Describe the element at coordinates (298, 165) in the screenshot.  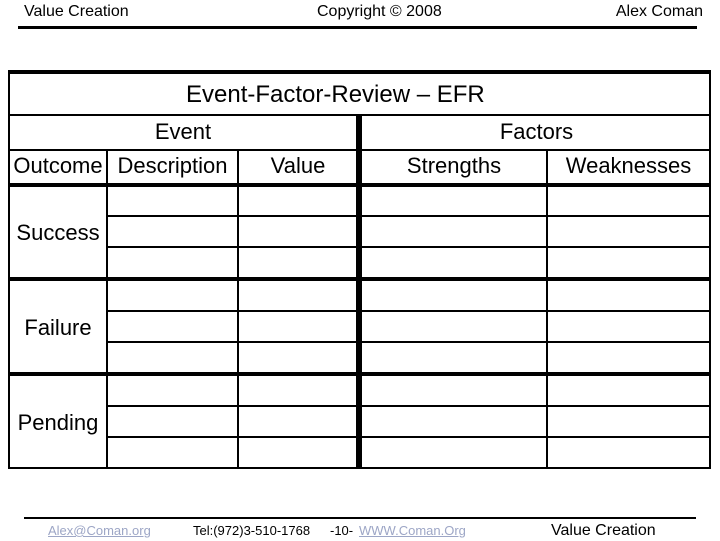
I see `column-header-value: Value` at that location.